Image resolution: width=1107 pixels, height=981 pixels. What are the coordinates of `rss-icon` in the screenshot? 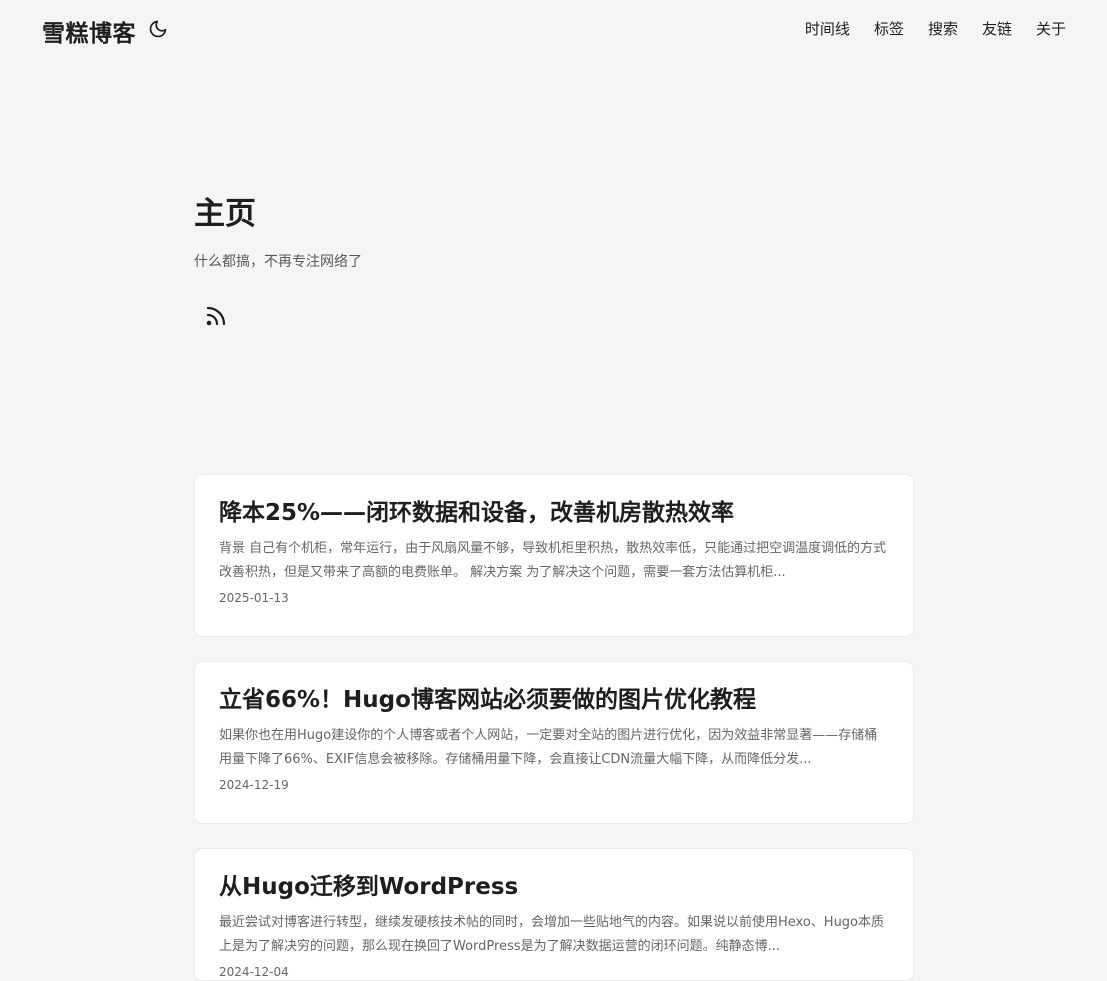 It's located at (216, 316).